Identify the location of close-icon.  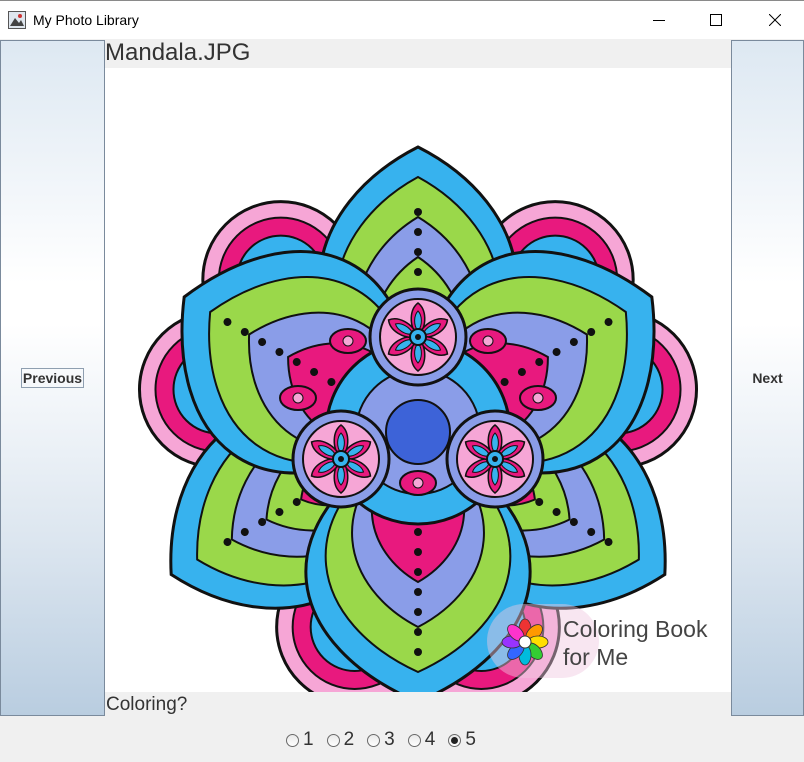
(775, 20).